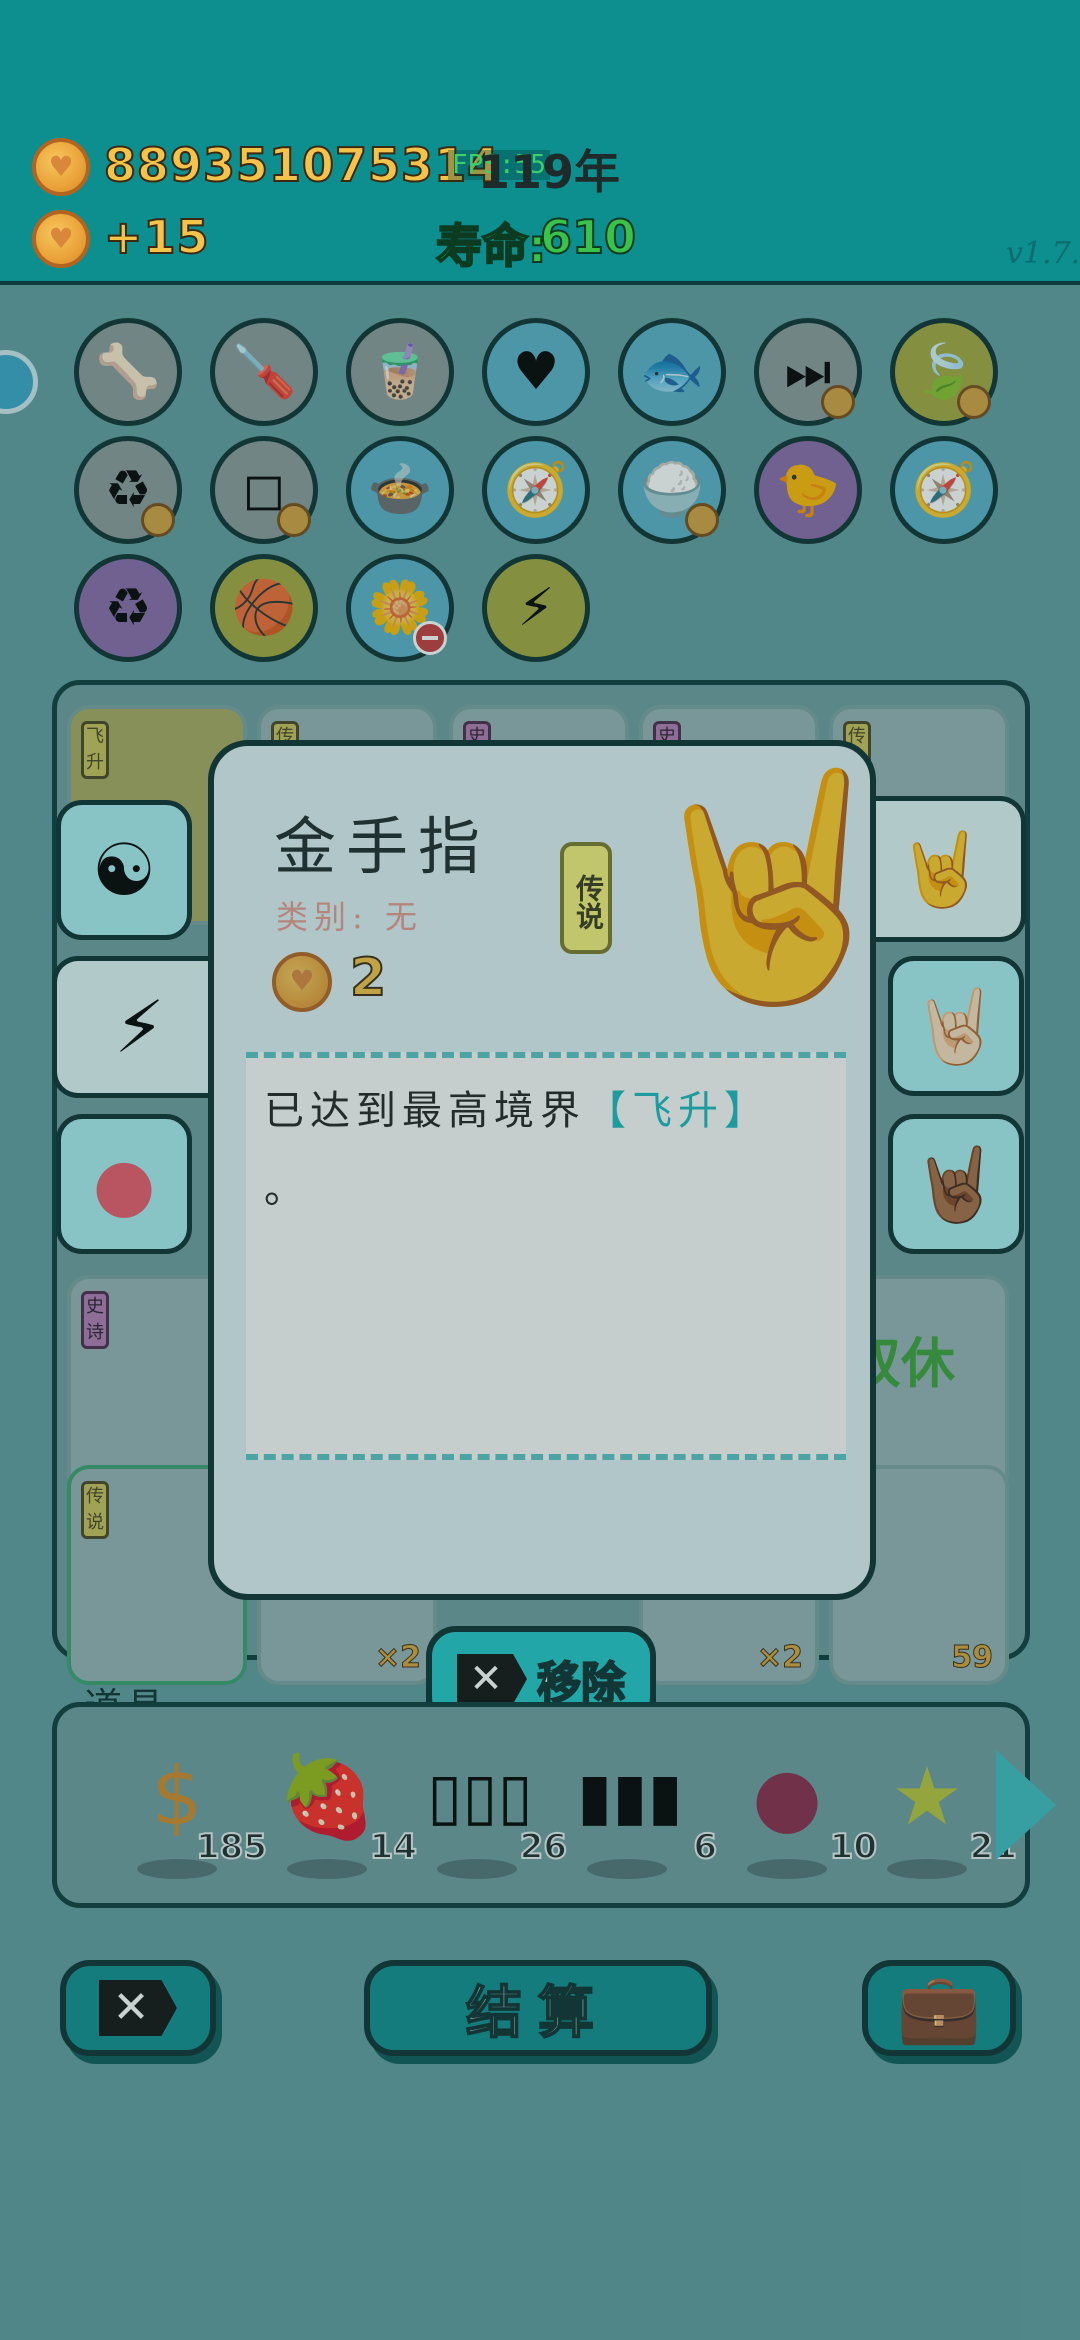 The image size is (1080, 2340). I want to click on prop-item: ▮▮▮ 6, so click(637, 1817).